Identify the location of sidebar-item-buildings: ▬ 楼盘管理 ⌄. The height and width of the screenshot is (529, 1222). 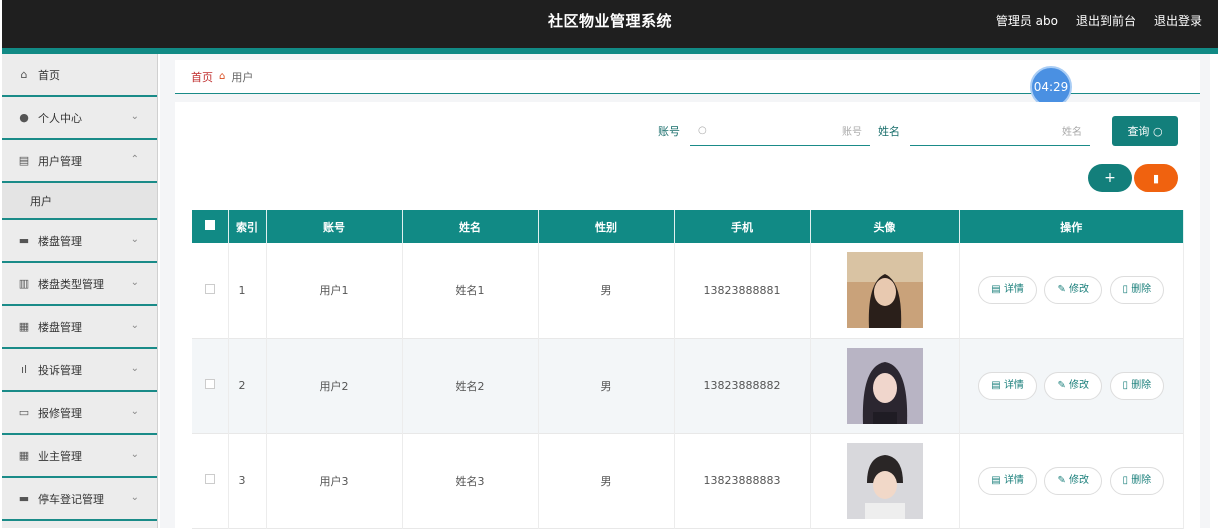
(79, 241).